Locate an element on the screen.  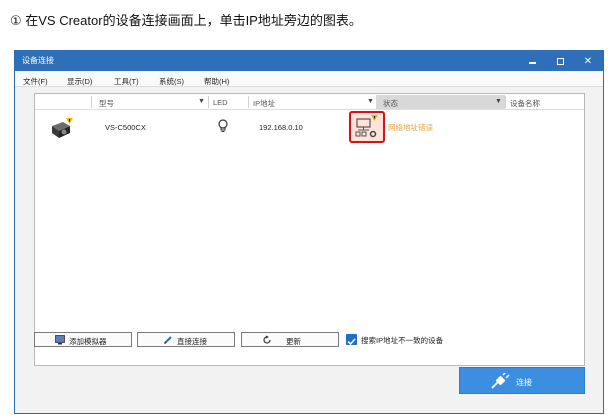
menu-view: 显示(D) is located at coordinates (79, 81).